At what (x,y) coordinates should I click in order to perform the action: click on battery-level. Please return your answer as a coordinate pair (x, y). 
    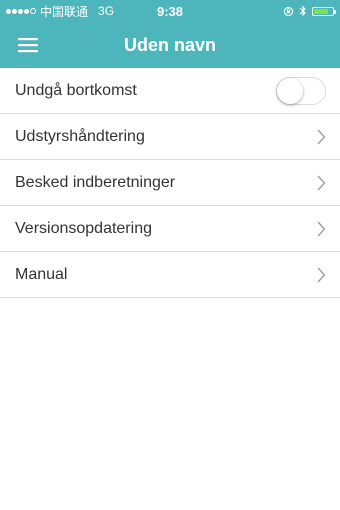
    Looking at the image, I should click on (321, 11).